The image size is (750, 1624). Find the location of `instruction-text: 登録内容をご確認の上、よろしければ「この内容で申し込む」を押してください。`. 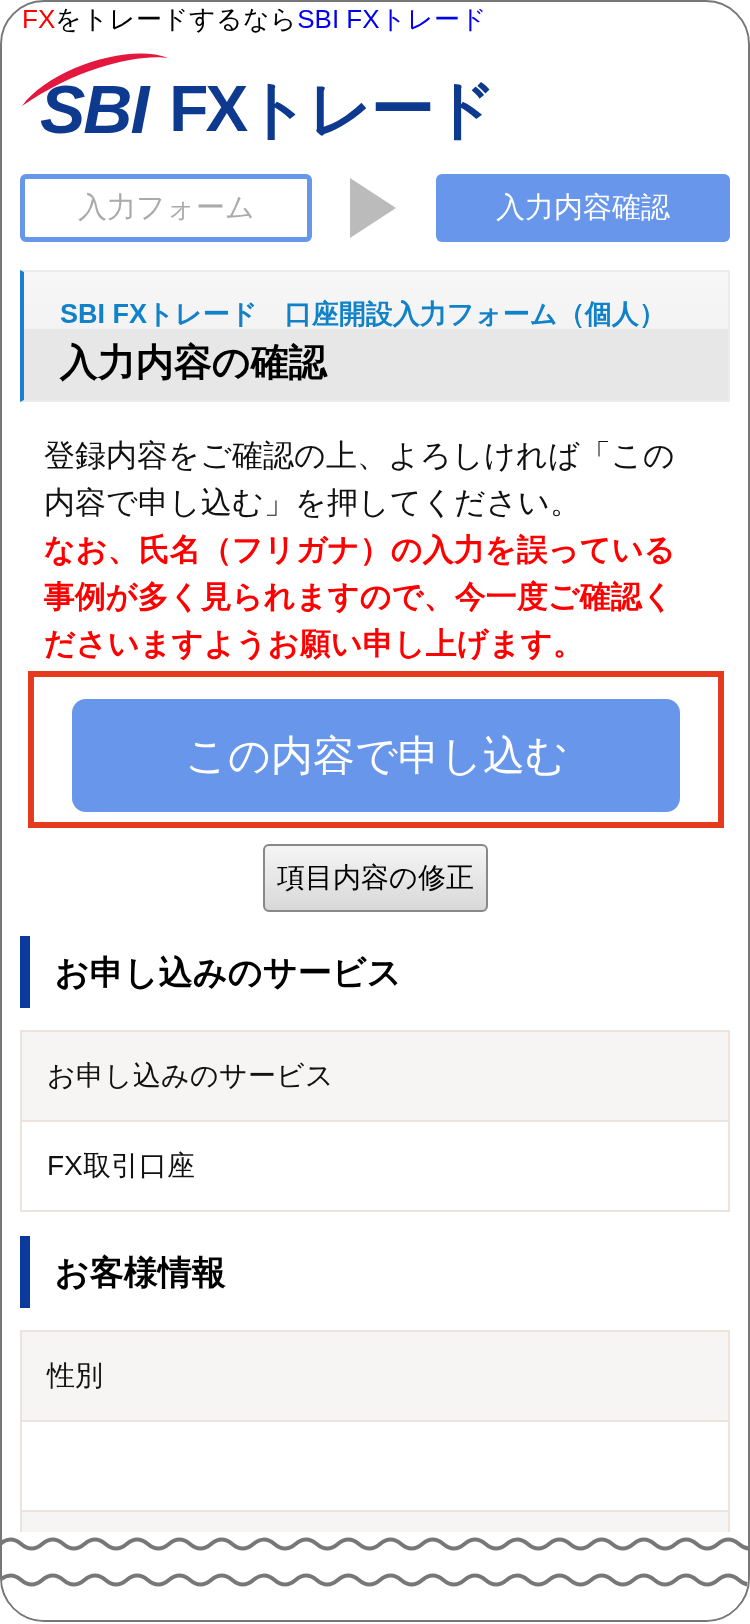

instruction-text: 登録内容をご確認の上、よろしければ「この内容で申し込む」を押してください。 is located at coordinates (360, 479).